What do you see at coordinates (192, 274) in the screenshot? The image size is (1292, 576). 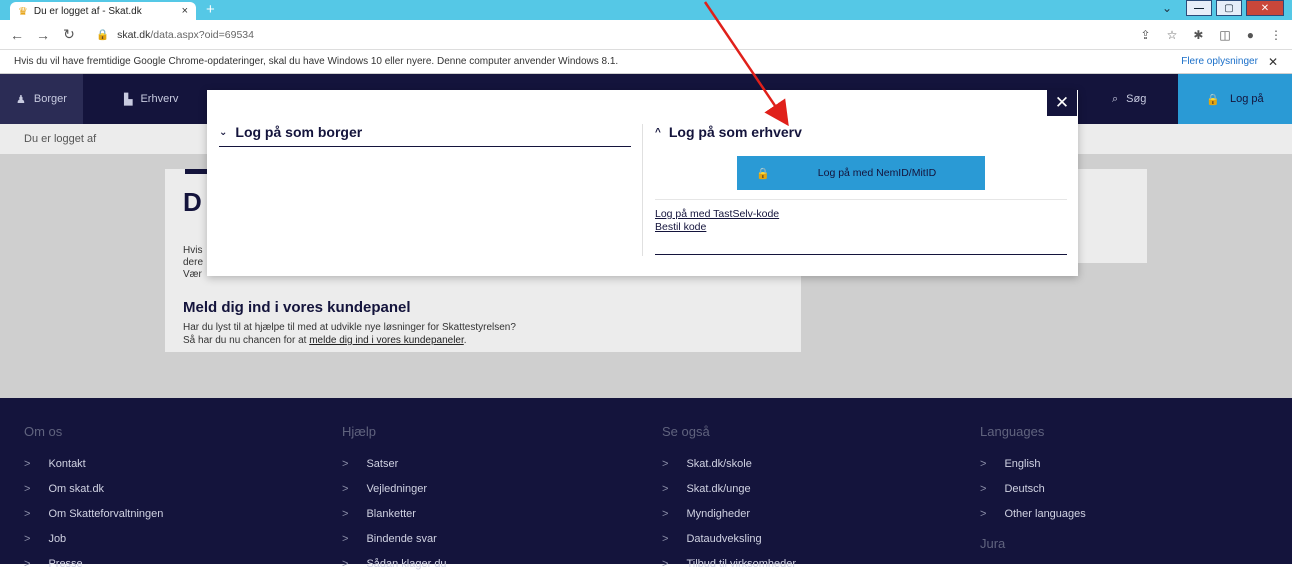 I see `card-text-line: Vær` at bounding box center [192, 274].